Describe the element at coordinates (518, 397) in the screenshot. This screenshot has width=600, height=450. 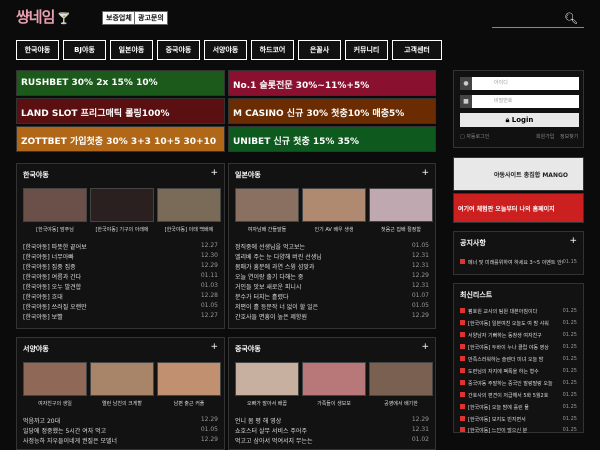
I see `list-item: 간호사의 편견이 저급해서 5화 5월2호 01.25` at that location.